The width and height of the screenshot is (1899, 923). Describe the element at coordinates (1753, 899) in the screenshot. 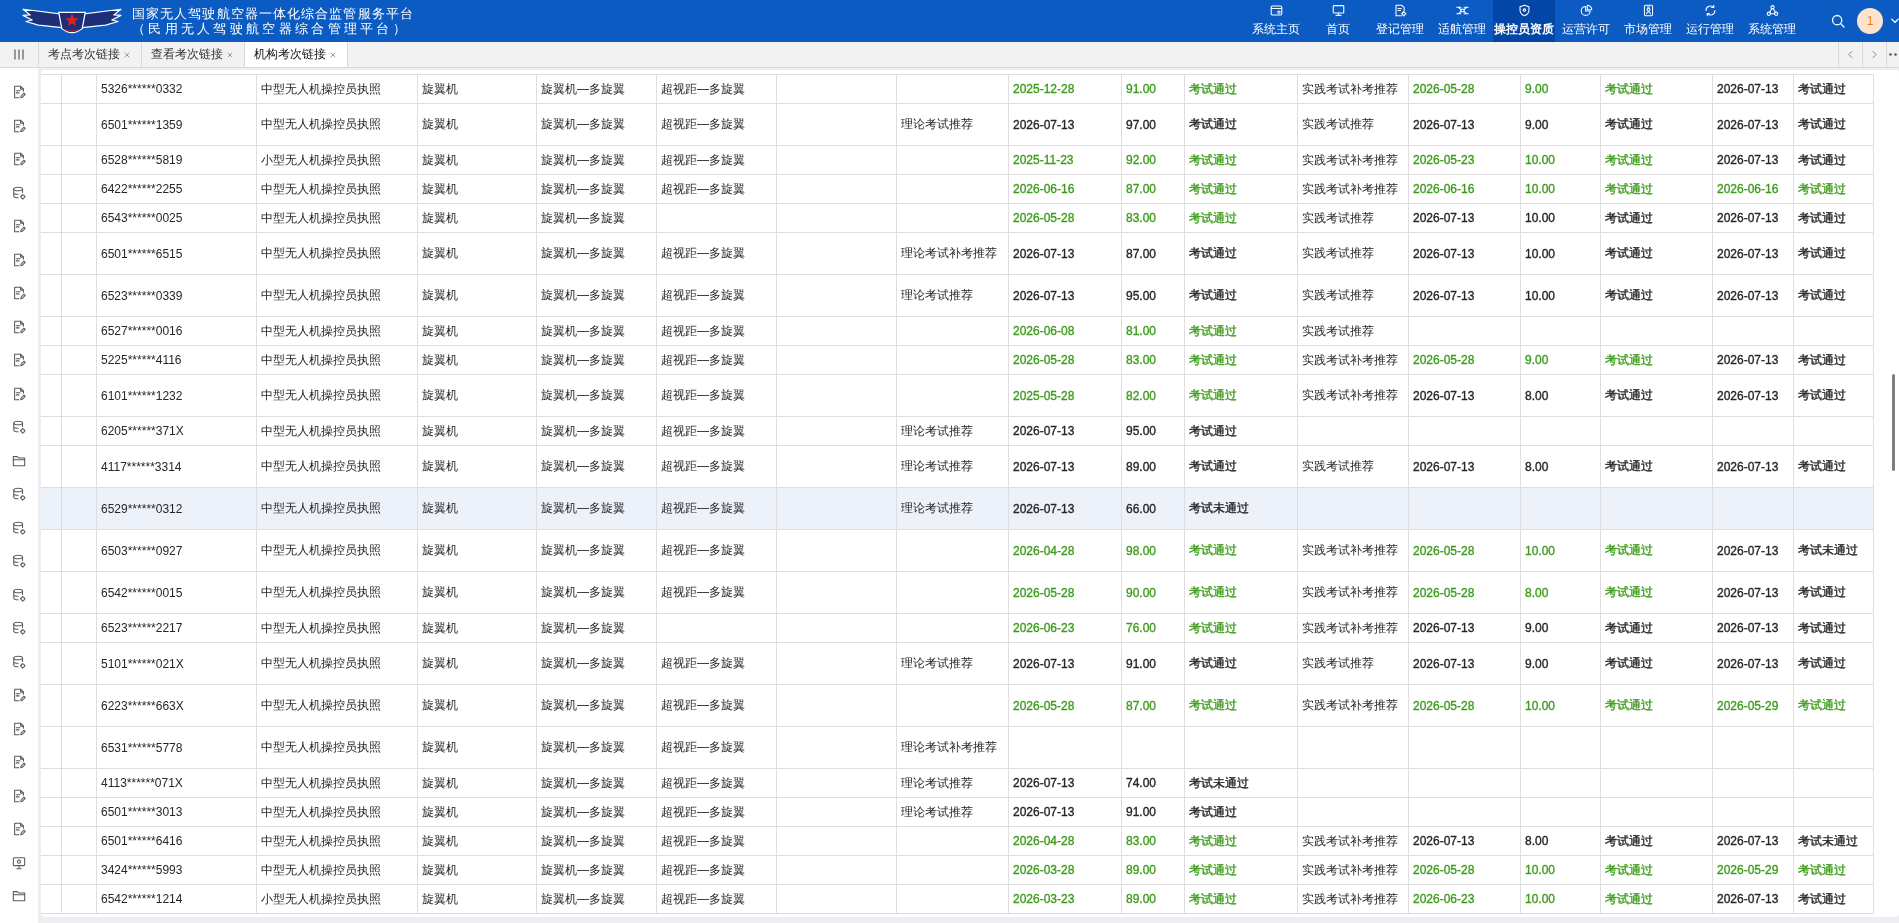

I see `table-cell: 2026-07-13` at that location.